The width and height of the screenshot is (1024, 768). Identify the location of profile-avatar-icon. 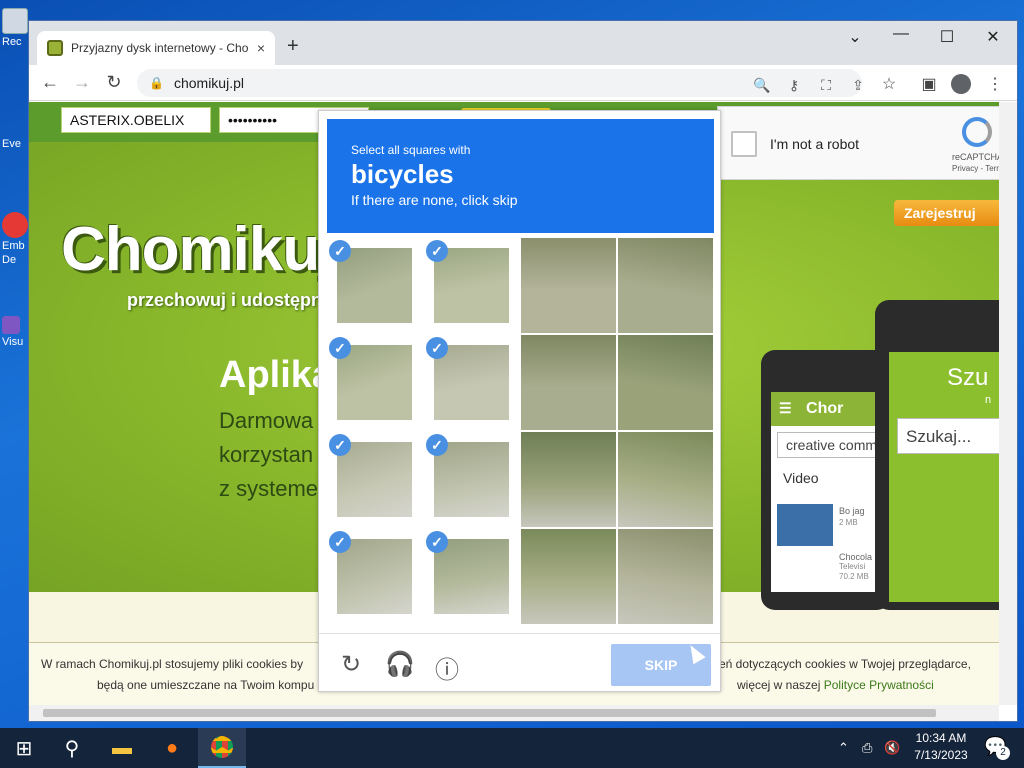
(961, 84).